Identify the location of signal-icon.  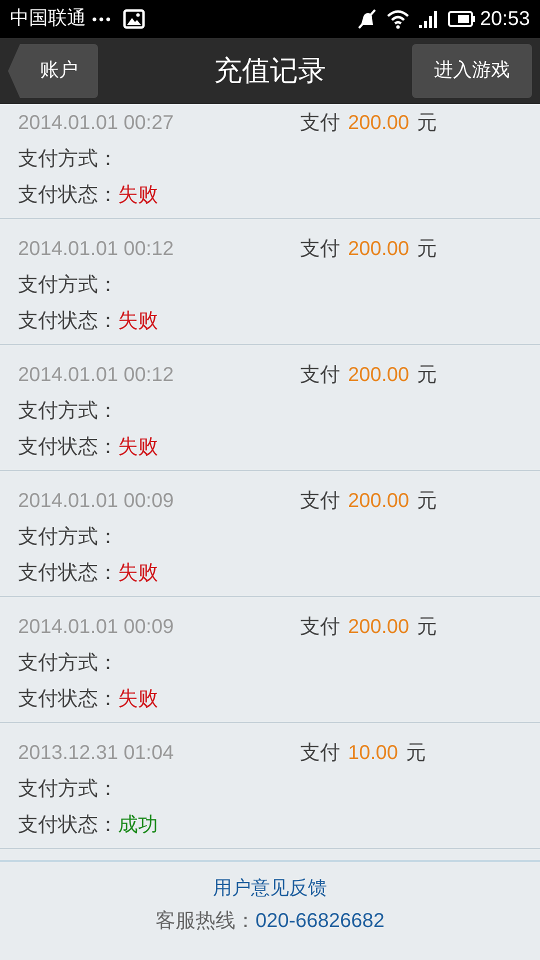
(429, 19).